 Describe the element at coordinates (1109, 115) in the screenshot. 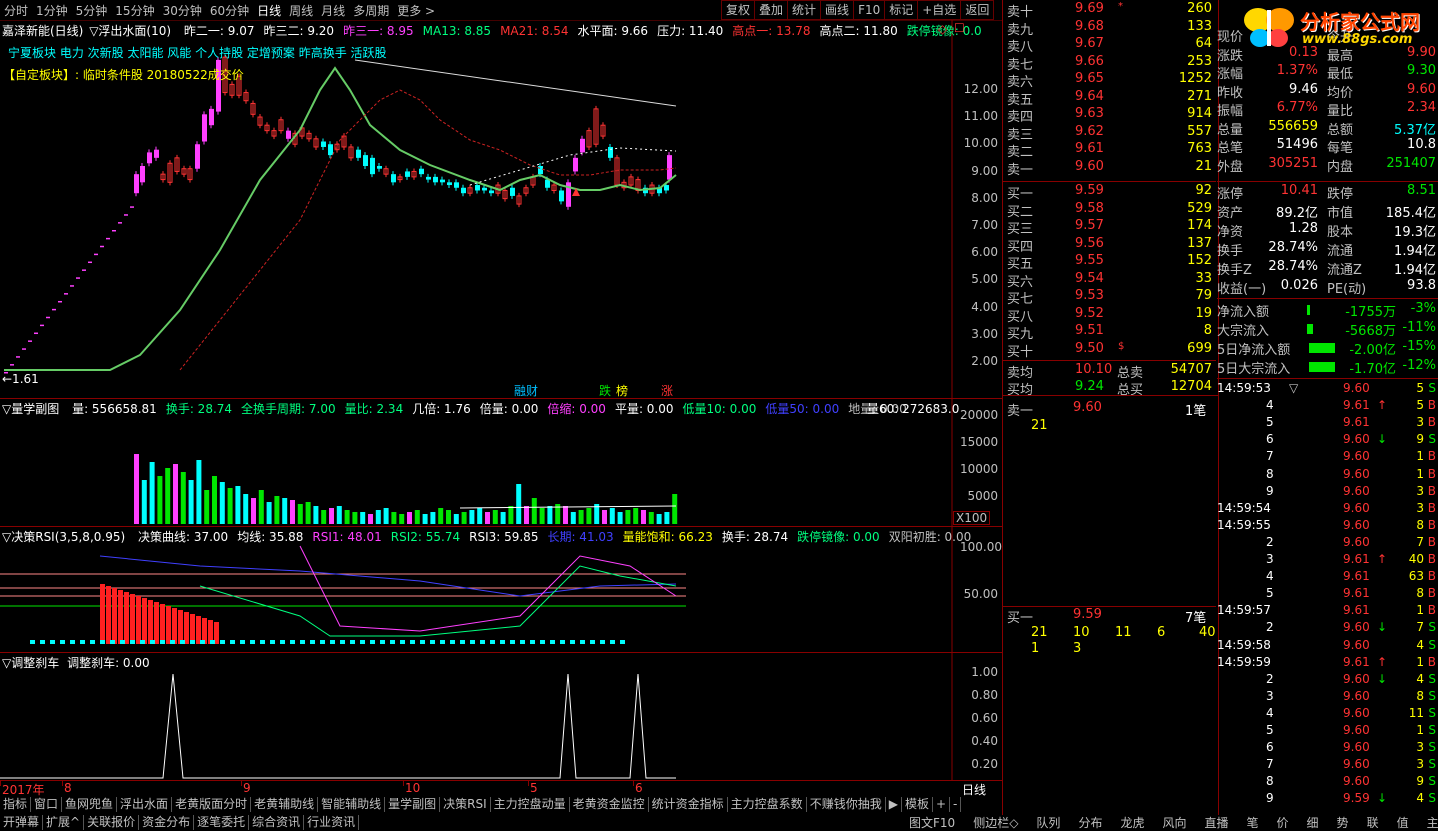

I see `order-level: 卖四 9.63 914` at that location.